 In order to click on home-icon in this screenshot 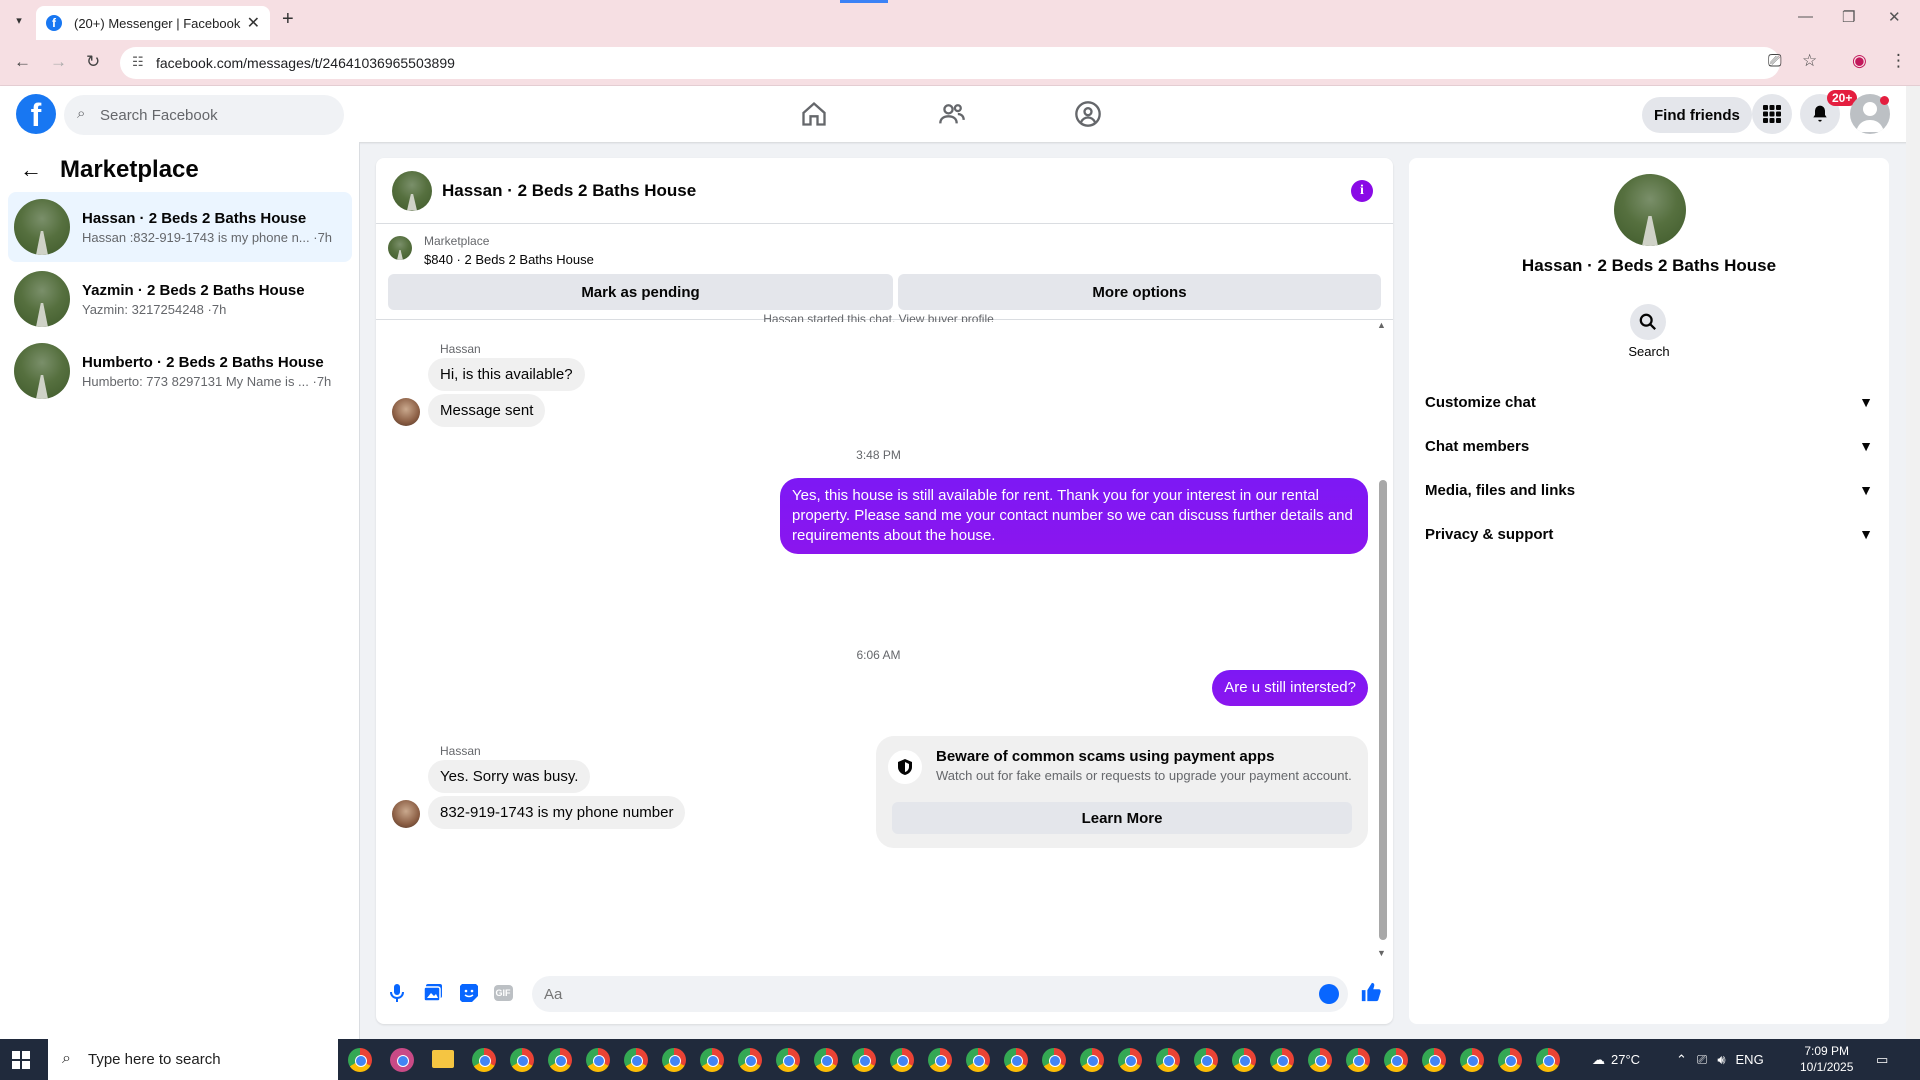, I will do `click(815, 115)`.